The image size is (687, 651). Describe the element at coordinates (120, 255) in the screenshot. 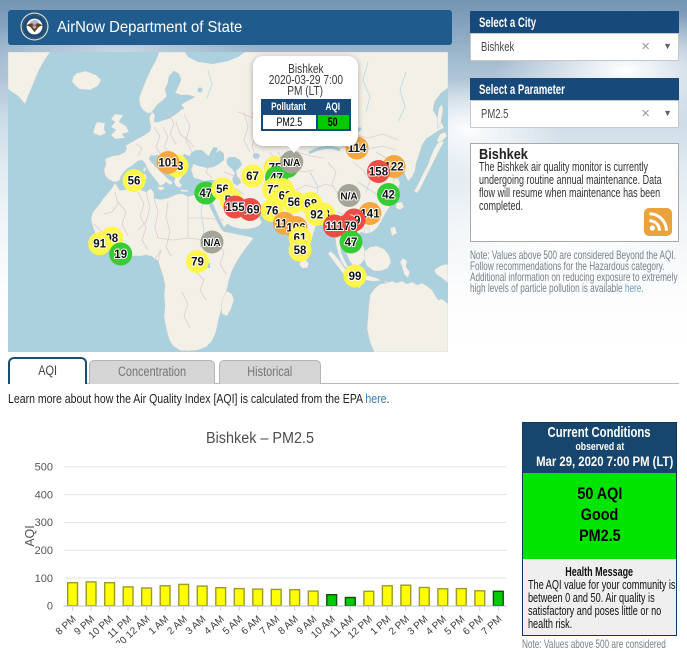

I see `svg-text: 19` at that location.